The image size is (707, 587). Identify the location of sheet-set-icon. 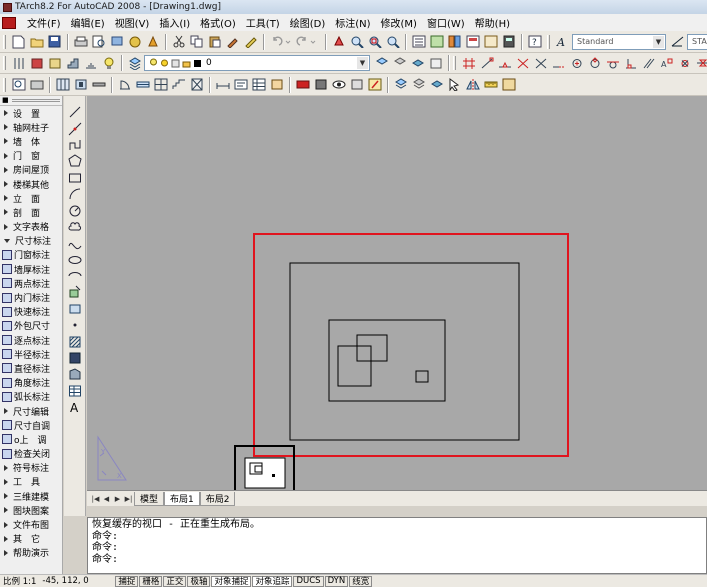
(472, 42).